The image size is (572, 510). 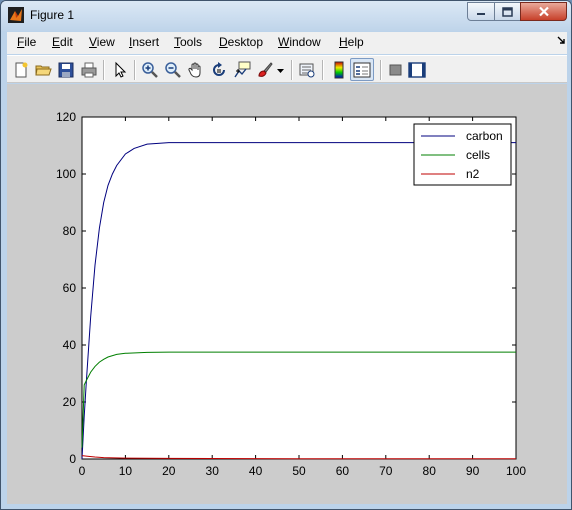 I want to click on menu-help: Help, so click(x=351, y=42).